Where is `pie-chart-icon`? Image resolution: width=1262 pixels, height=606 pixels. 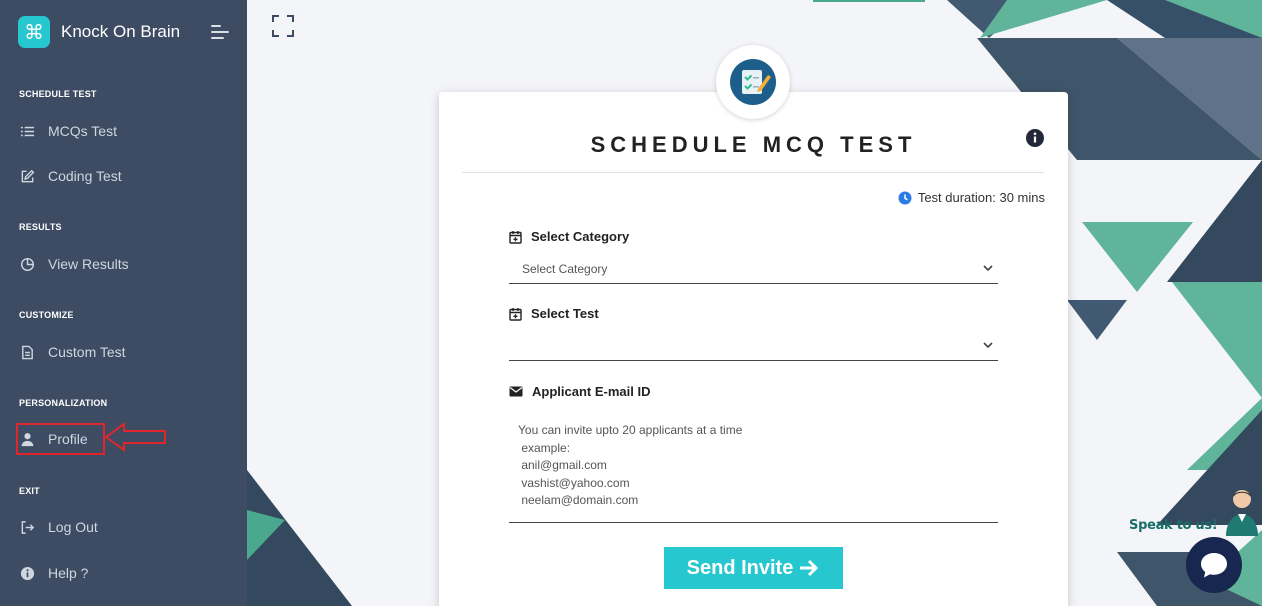 pie-chart-icon is located at coordinates (27, 264).